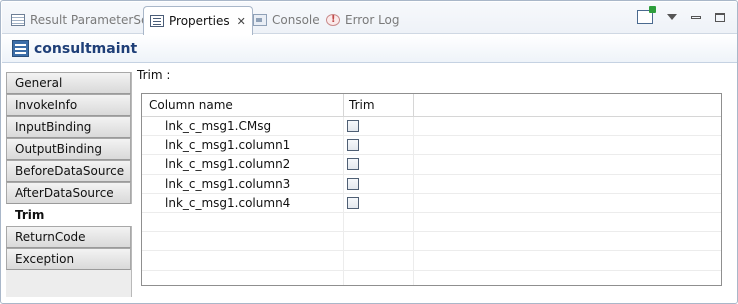  I want to click on tab-result-parameterset: Result ParameterSet, so click(82, 19).